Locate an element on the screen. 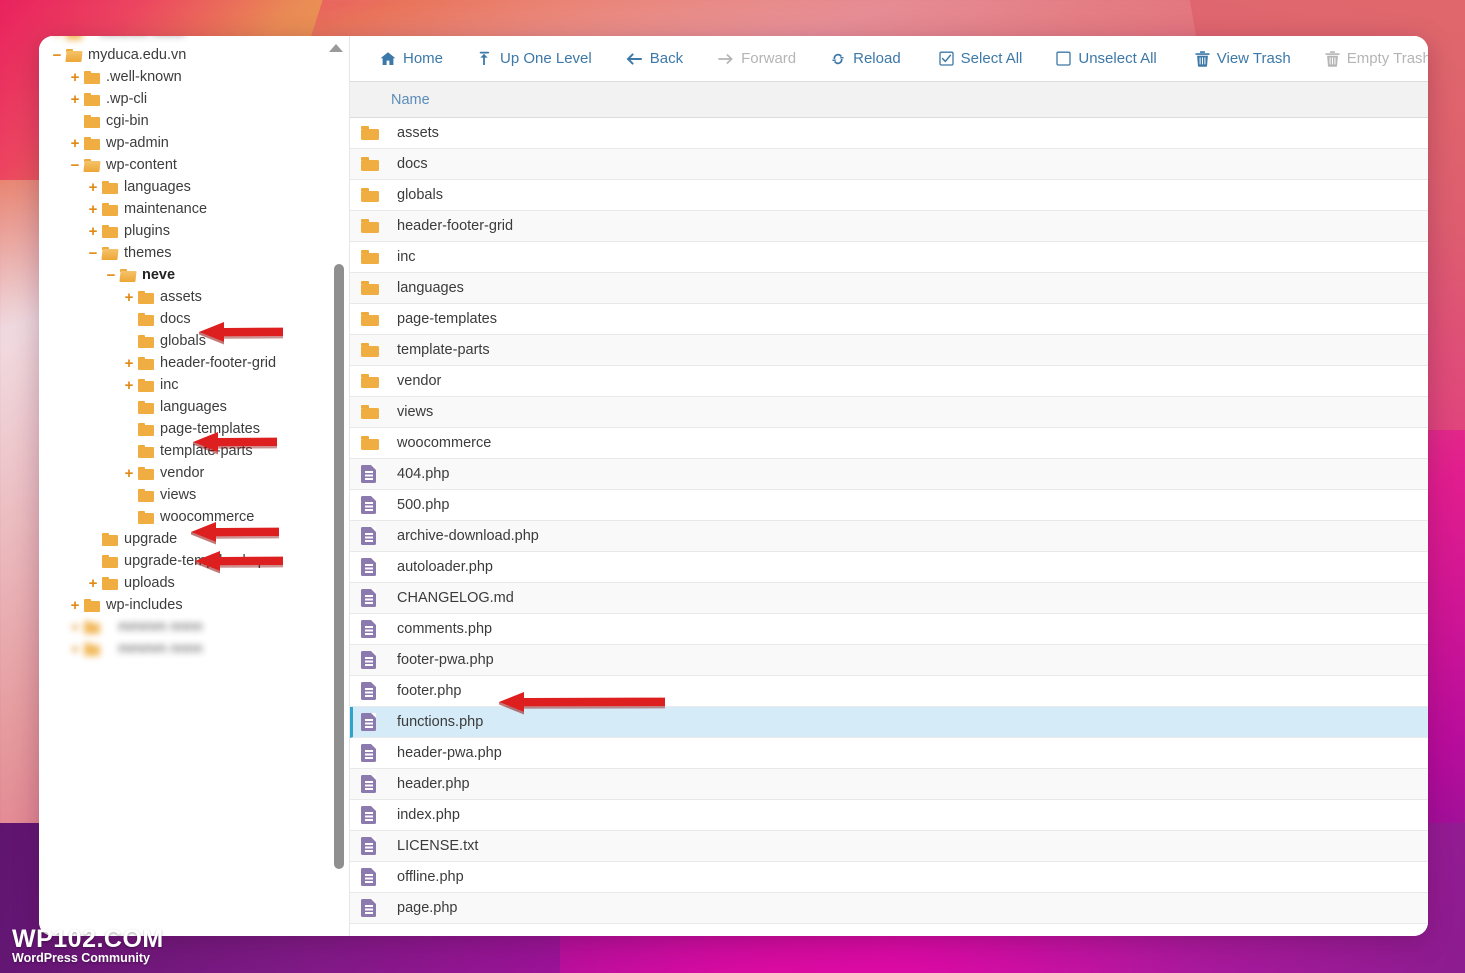 The width and height of the screenshot is (1465, 973). table-row: 404.php is located at coordinates (889, 474).